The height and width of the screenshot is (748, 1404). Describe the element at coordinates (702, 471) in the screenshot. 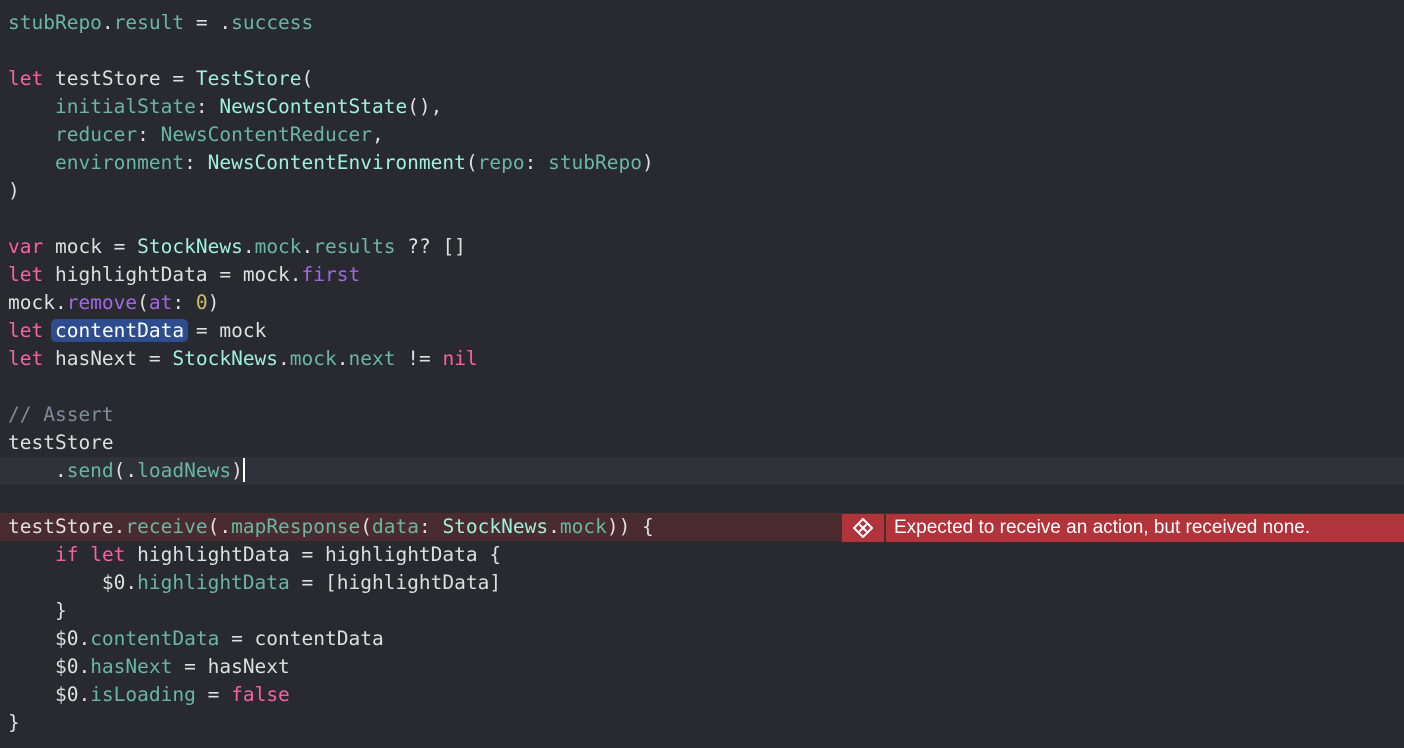

I see `code-line: .send(.loadNews)` at that location.